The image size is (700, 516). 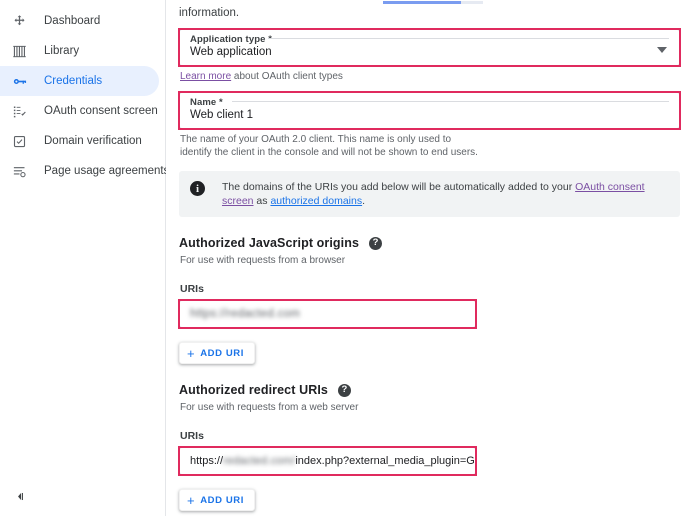 I want to click on javascript-origins-header: Authorized JavaScript origins ?, so click(x=429, y=243).